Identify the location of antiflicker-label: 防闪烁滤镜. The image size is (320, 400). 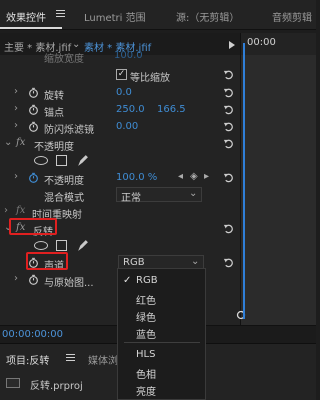
(69, 130).